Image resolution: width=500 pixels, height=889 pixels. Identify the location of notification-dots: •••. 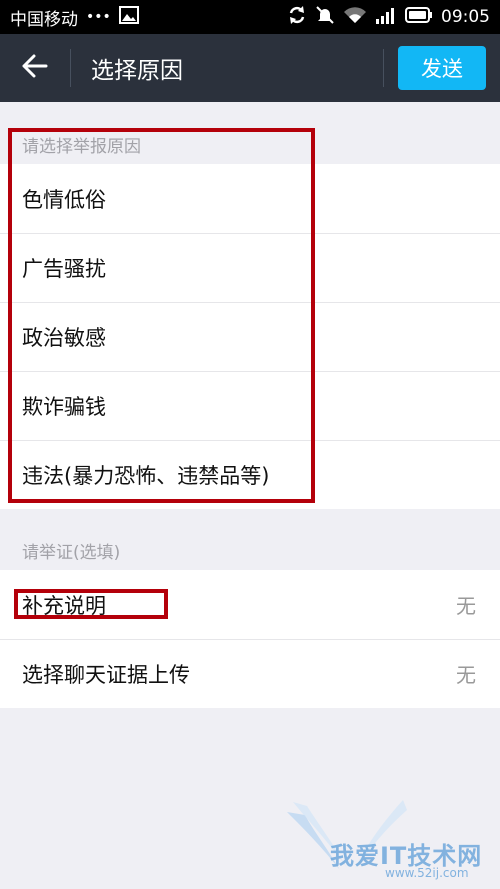
(98, 17).